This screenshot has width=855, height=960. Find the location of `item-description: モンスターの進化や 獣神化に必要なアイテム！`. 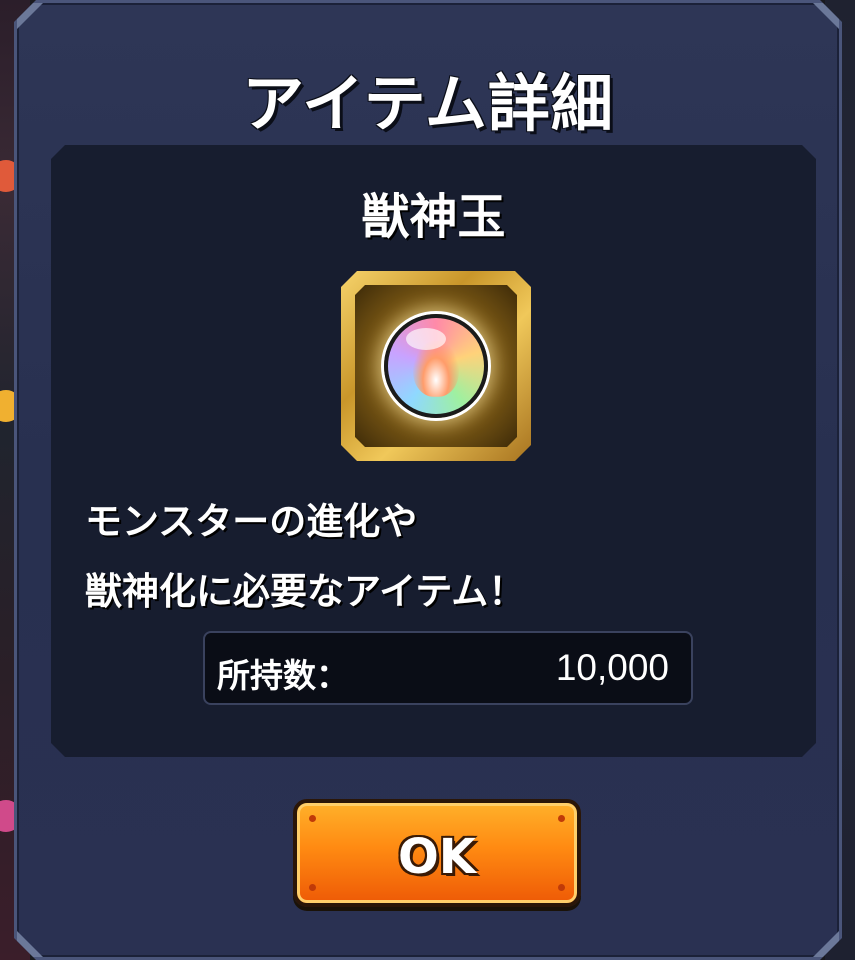

item-description: モンスターの進化や 獣神化に必要なアイテム！ is located at coordinates (435, 557).